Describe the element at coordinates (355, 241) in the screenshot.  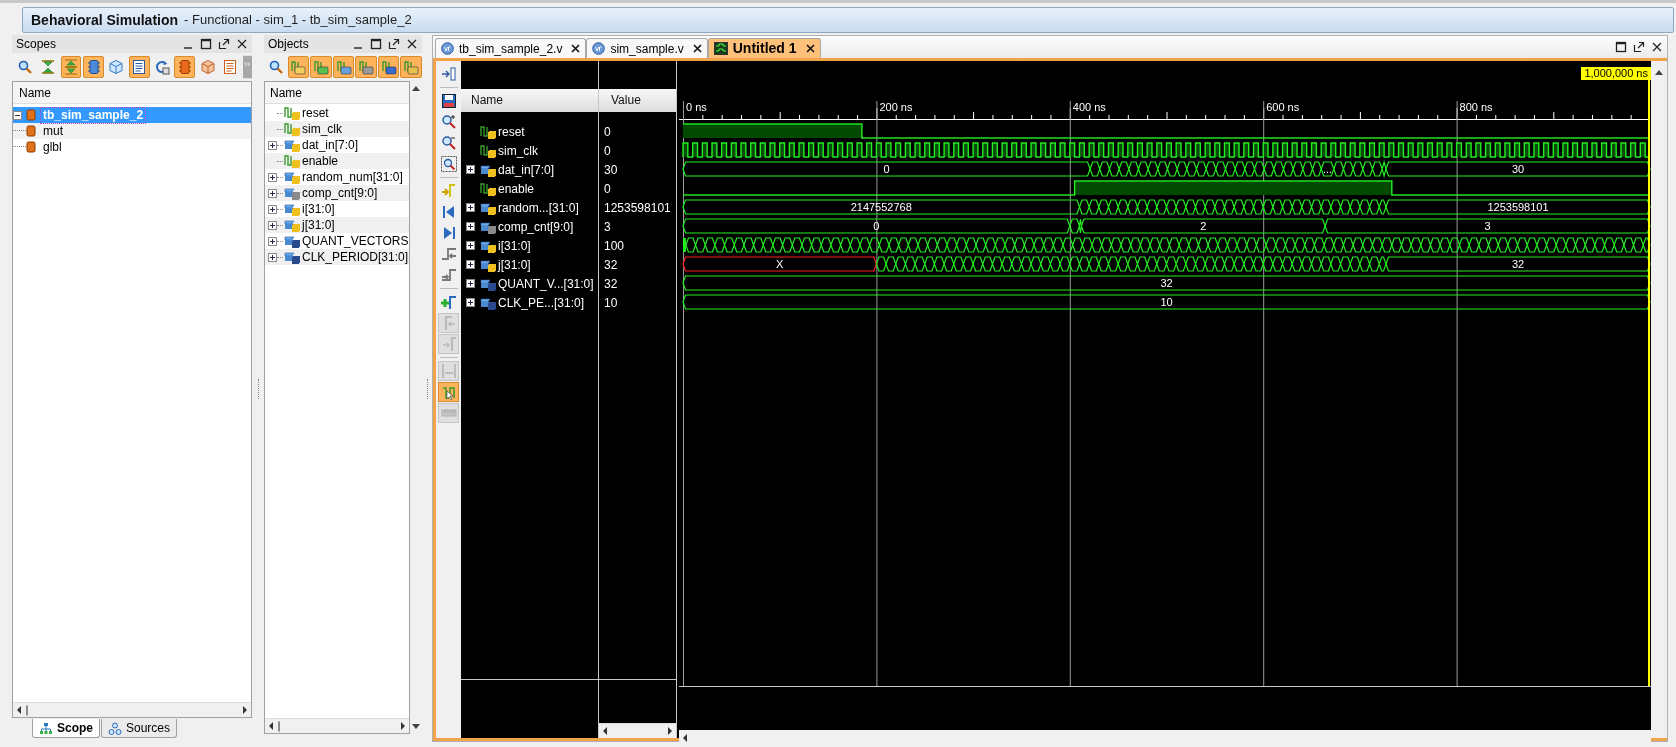
I see `object-item: QUANT_VECTORS` at that location.